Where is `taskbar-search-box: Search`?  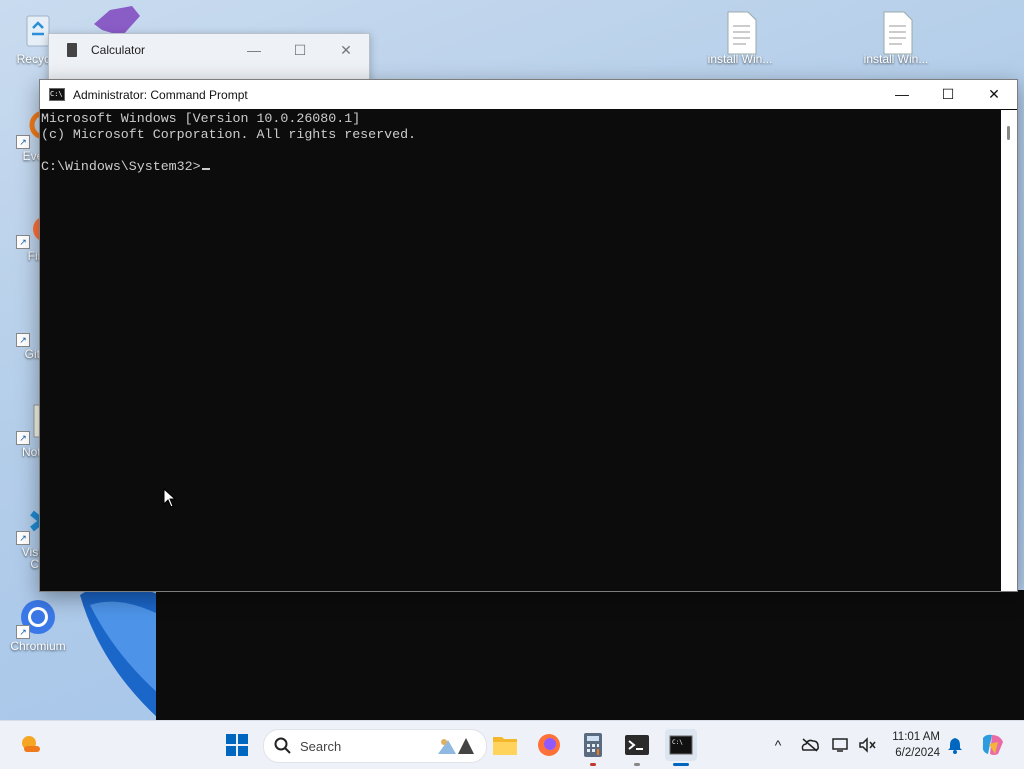 taskbar-search-box: Search is located at coordinates (375, 746).